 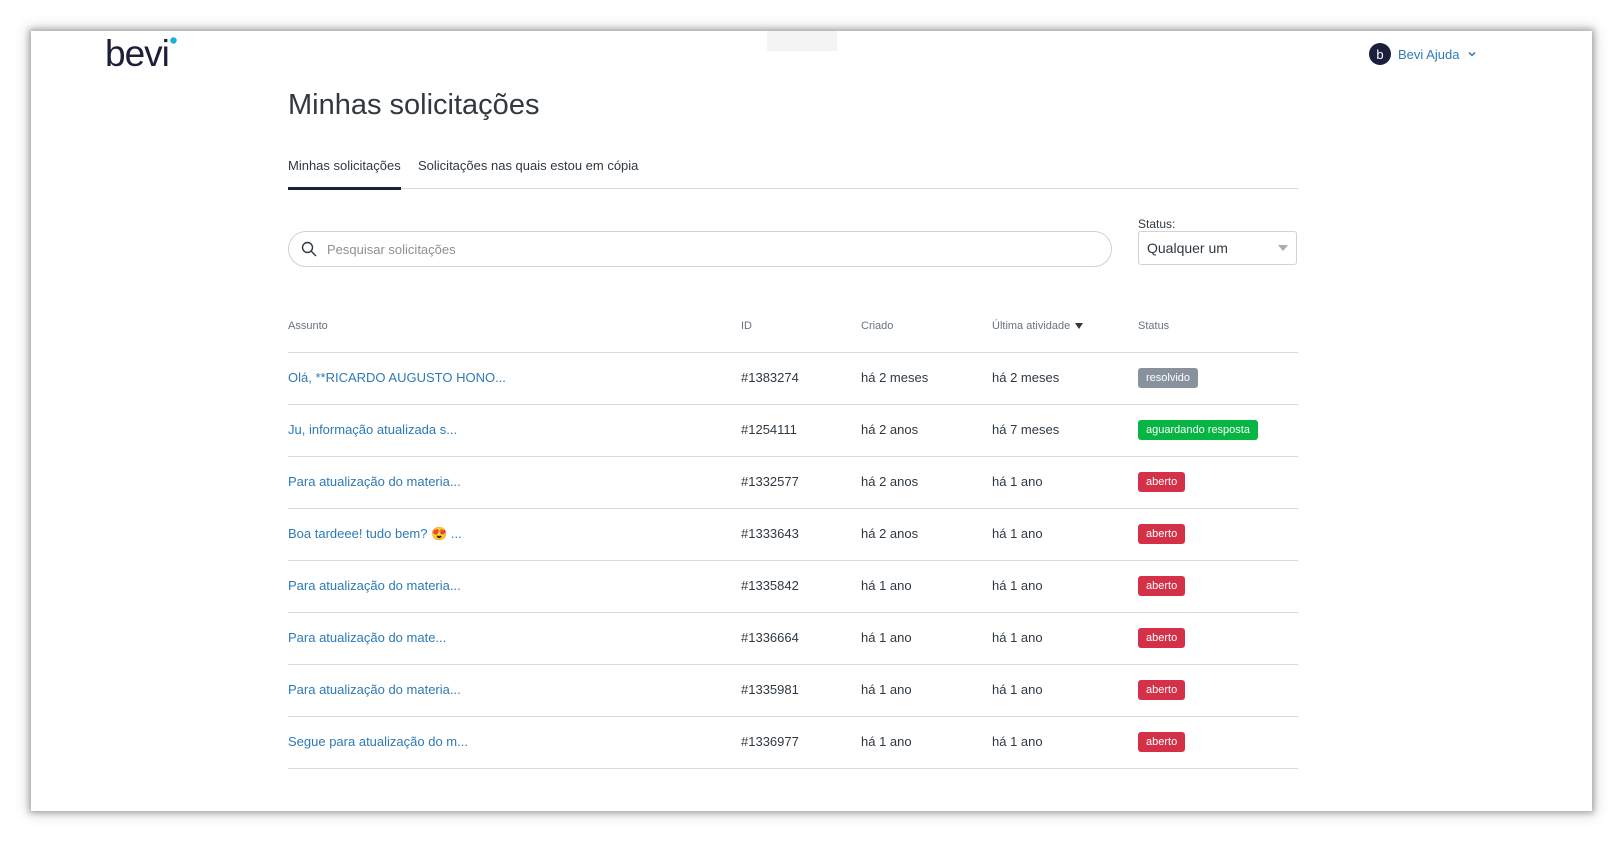 I want to click on search-icon, so click(x=309, y=249).